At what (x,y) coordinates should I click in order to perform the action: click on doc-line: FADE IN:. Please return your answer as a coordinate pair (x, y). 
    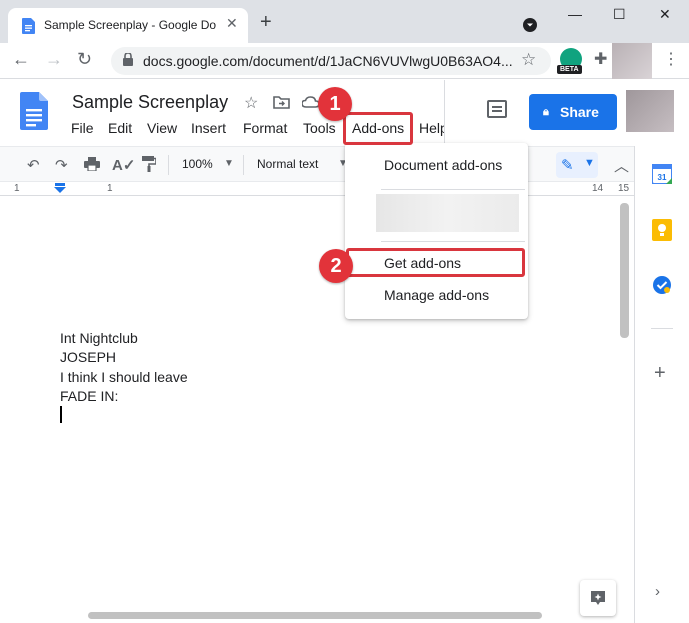
    Looking at the image, I should click on (89, 396).